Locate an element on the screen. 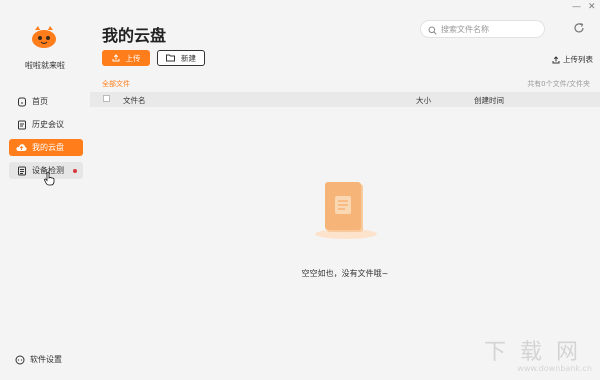 The width and height of the screenshot is (600, 380). close-button: ✕ is located at coordinates (592, 7).